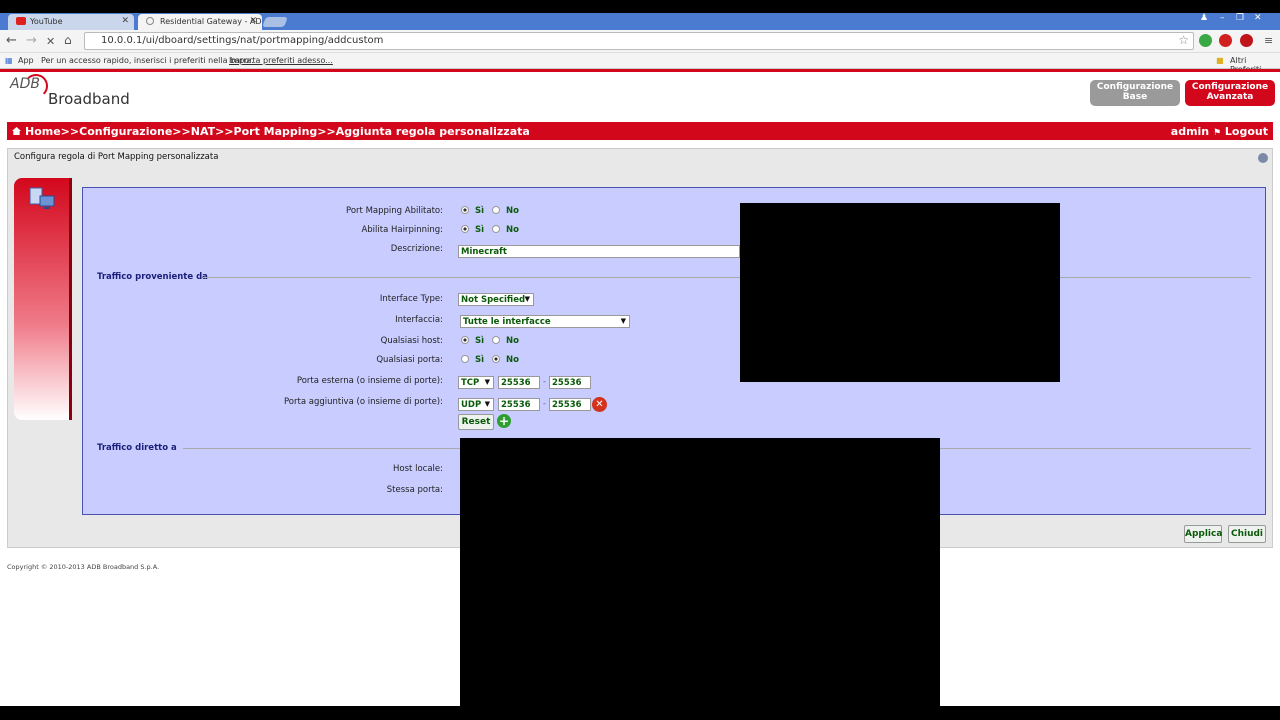 This screenshot has height=720, width=1280. What do you see at coordinates (11, 40) in the screenshot?
I see `back-icon: ←` at bounding box center [11, 40].